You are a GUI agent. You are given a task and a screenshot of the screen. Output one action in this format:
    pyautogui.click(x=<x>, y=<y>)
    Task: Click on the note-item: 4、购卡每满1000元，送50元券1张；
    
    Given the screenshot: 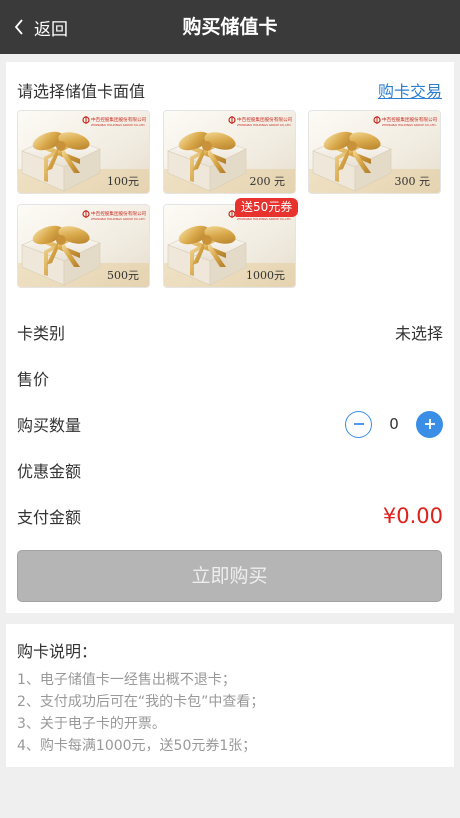 What is the action you would take?
    pyautogui.click(x=137, y=746)
    